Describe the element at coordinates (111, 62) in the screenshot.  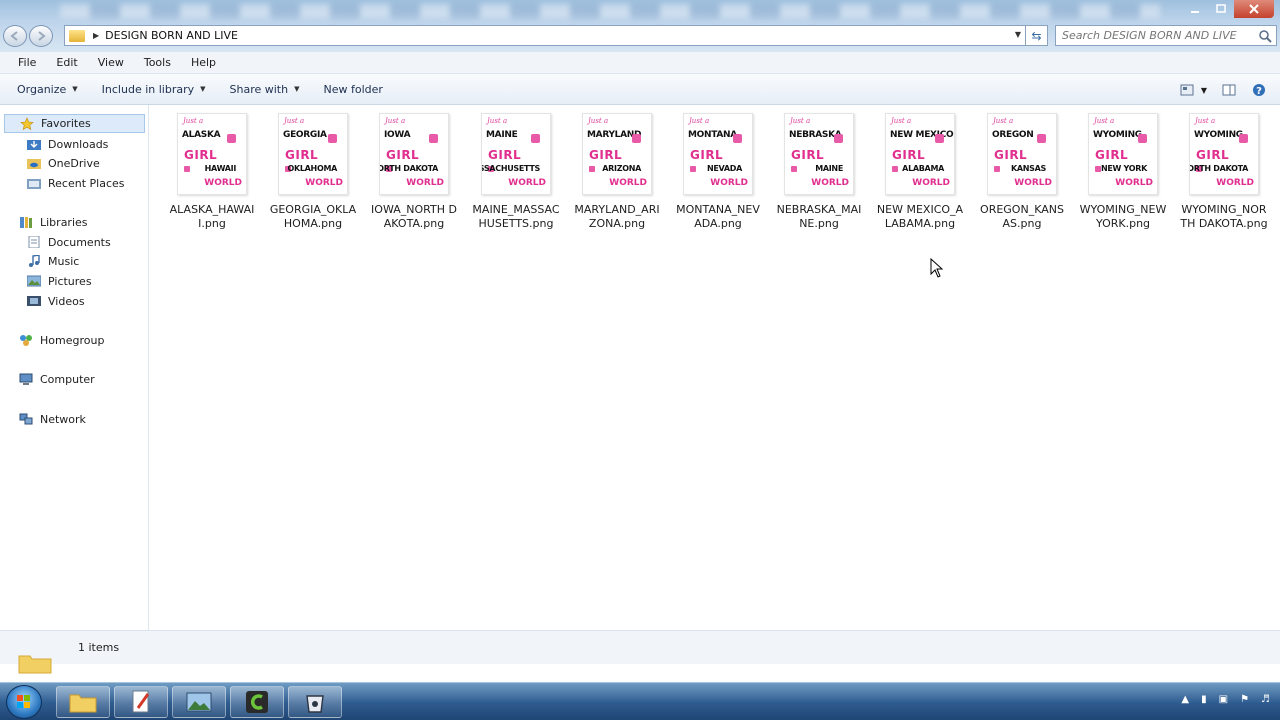
I see `menu-view: View` at that location.